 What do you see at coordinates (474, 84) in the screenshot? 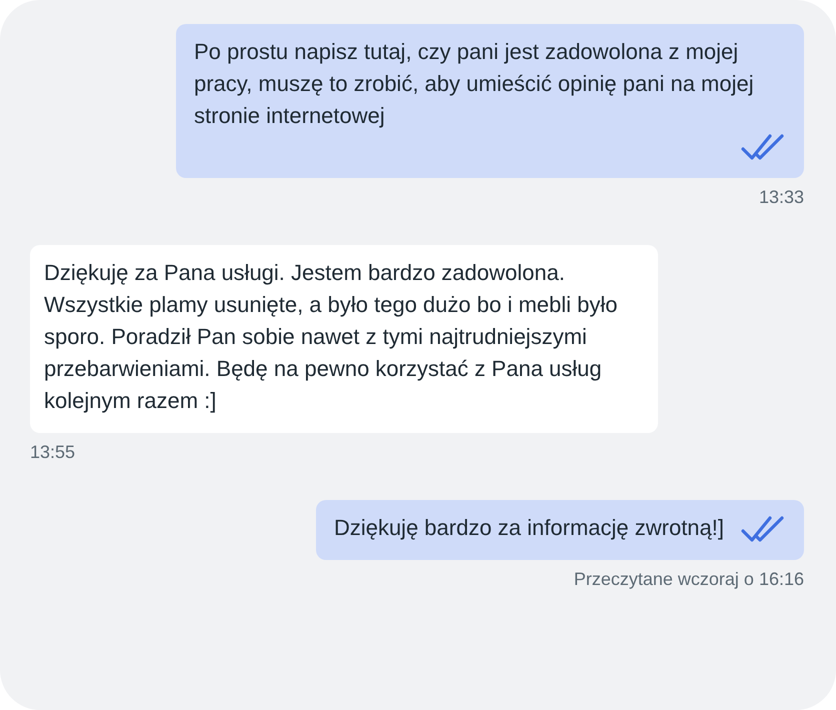
I see `message-text: Po prostu napisz tutaj, czy pani jest zadowolona z mojej pracy, muszę to zrobić, aby umieścić opinię pani na mojej stronie internetowej` at bounding box center [474, 84].